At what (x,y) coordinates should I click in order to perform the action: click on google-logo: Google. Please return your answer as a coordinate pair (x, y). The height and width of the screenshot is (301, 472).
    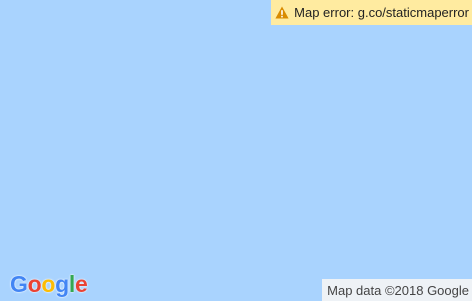
    Looking at the image, I should click on (49, 284).